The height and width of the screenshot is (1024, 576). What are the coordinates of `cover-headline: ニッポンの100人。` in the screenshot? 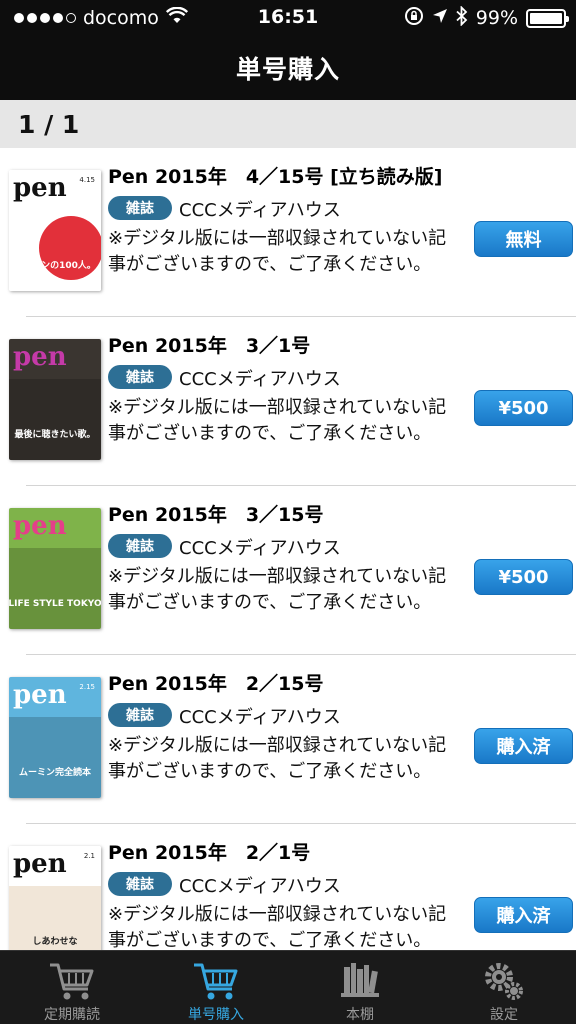 It's located at (55, 265).